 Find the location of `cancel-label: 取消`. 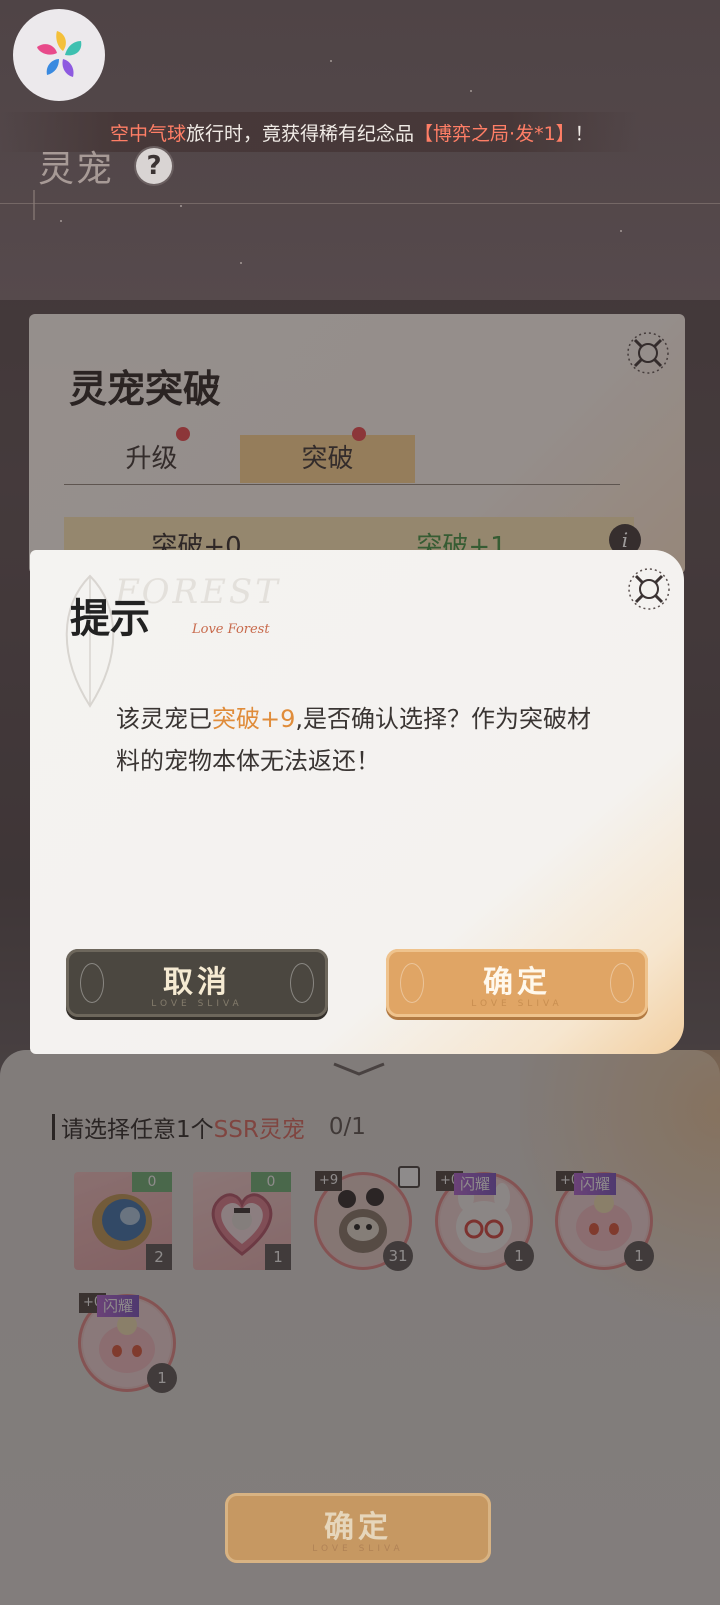

cancel-label: 取消 is located at coordinates (197, 982).